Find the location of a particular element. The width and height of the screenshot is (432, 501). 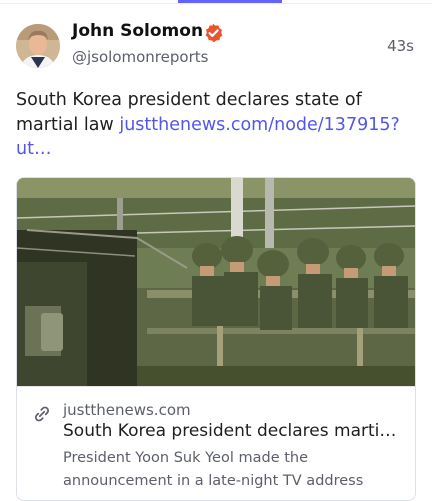

author-handle: @jsolomonreports is located at coordinates (140, 57).